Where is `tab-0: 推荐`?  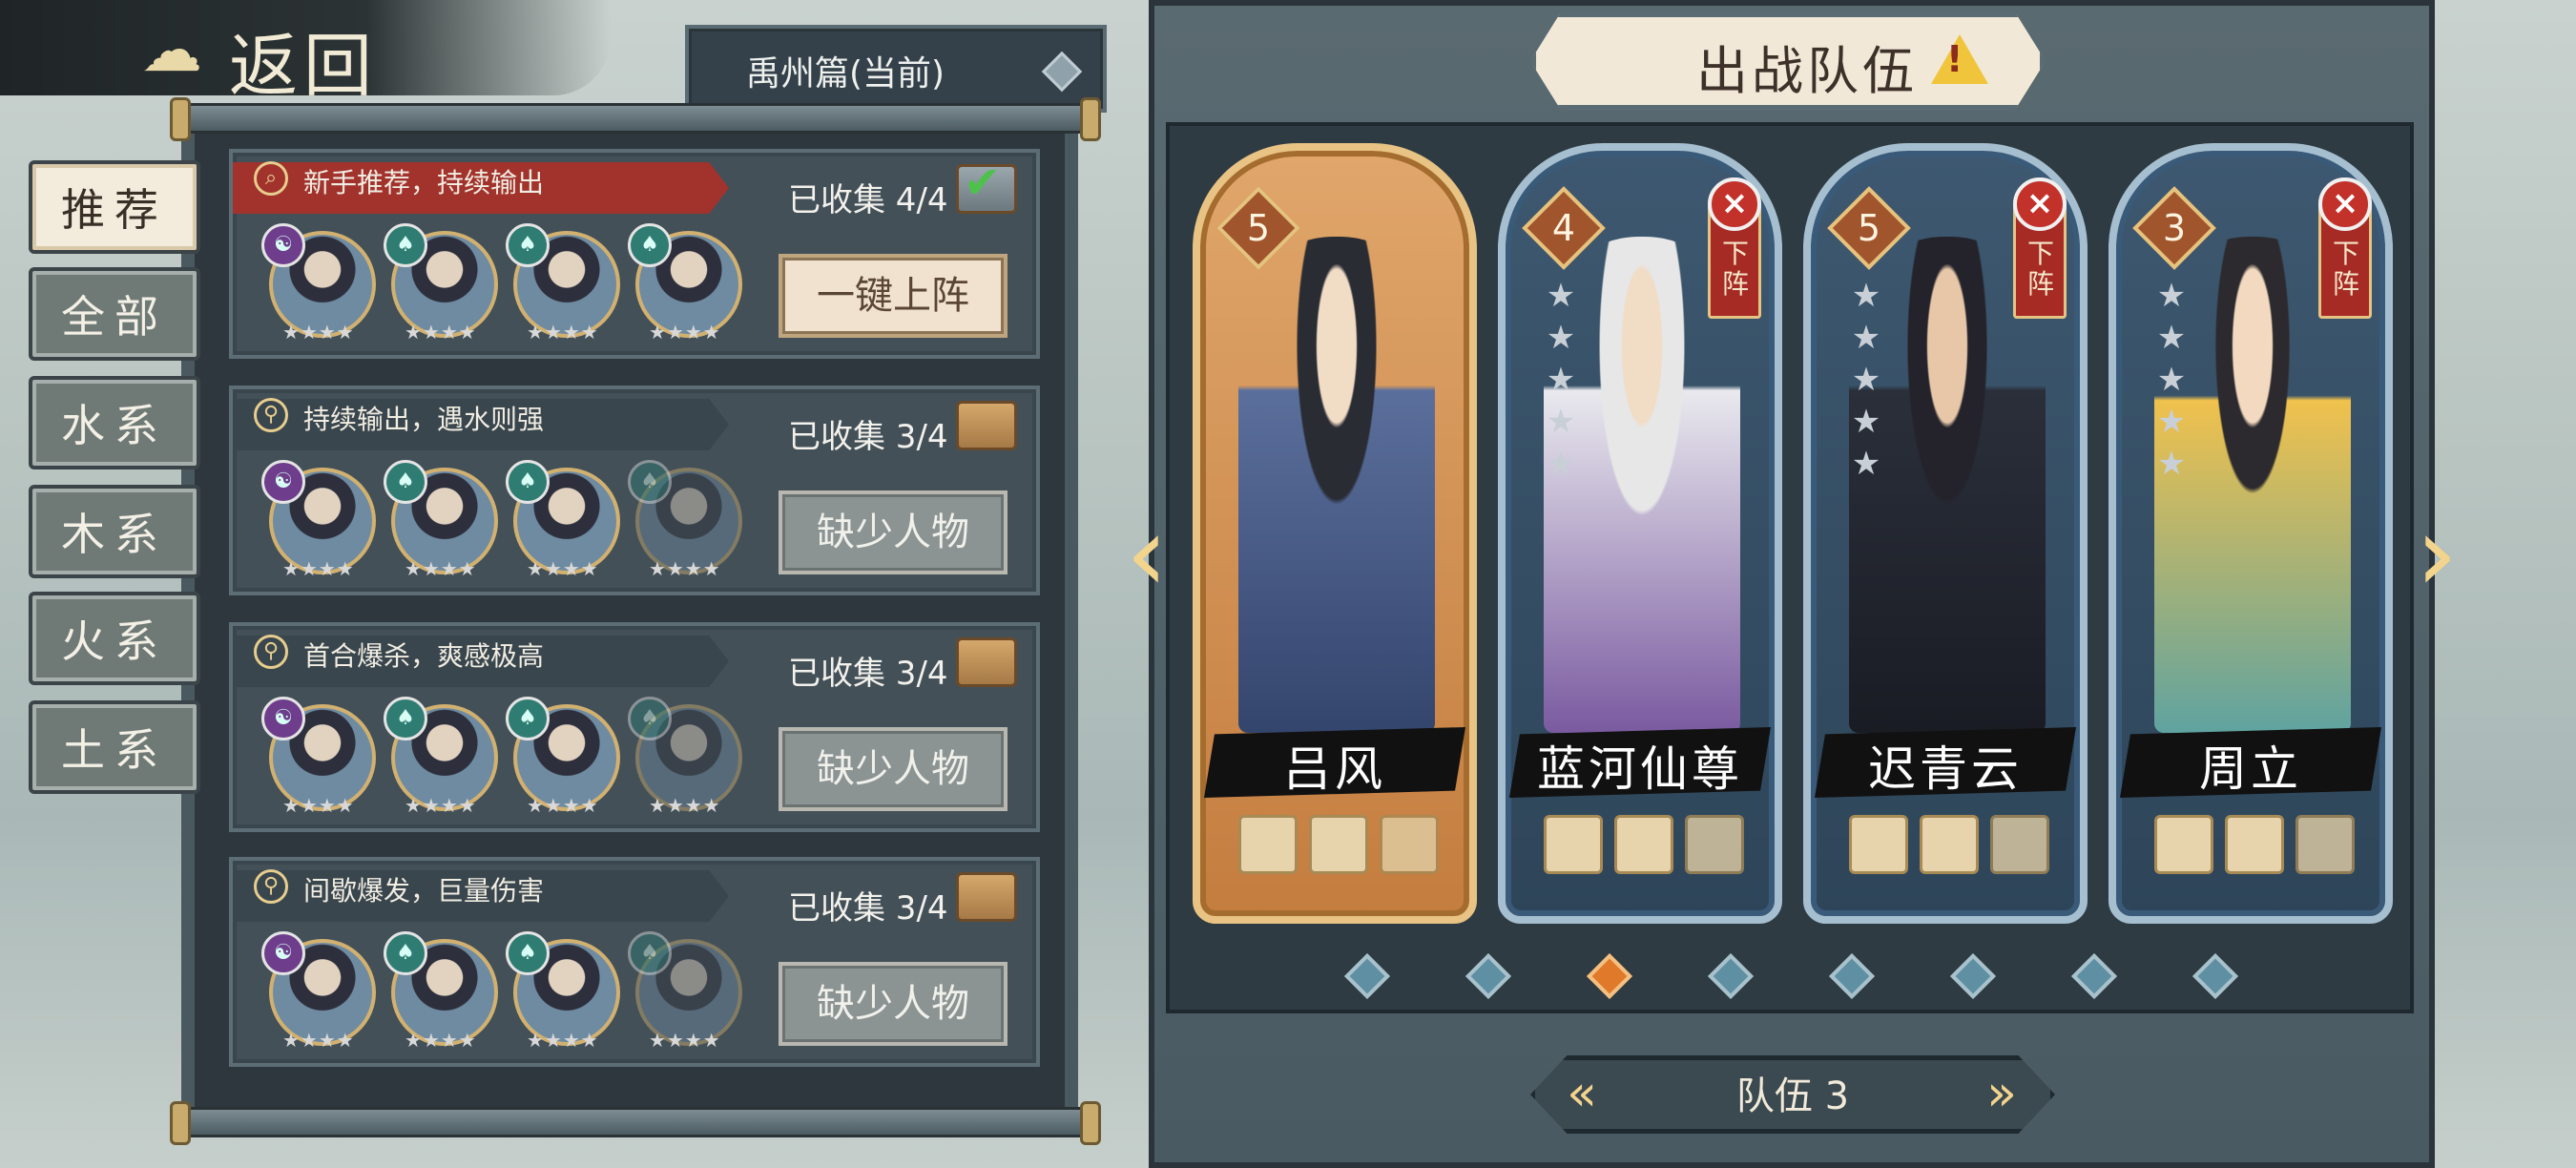
tab-0: 推荐 is located at coordinates (114, 207).